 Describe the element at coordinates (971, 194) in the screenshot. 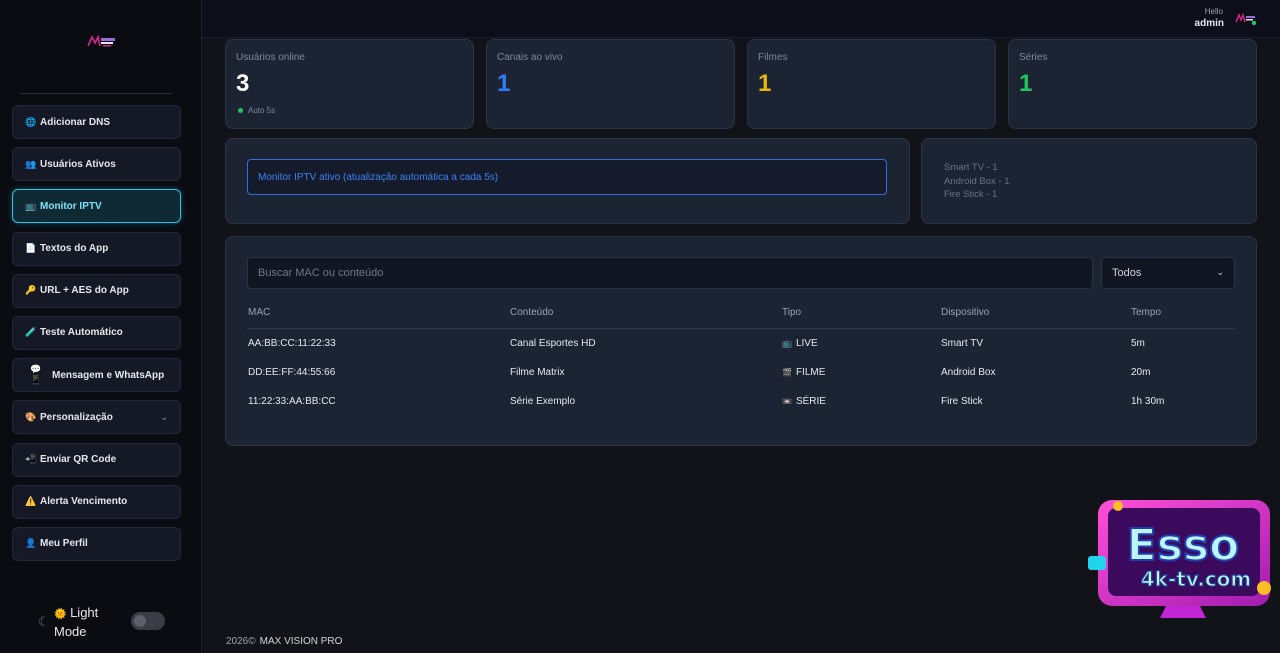

I see `device-count: Fire Stick - 1` at that location.